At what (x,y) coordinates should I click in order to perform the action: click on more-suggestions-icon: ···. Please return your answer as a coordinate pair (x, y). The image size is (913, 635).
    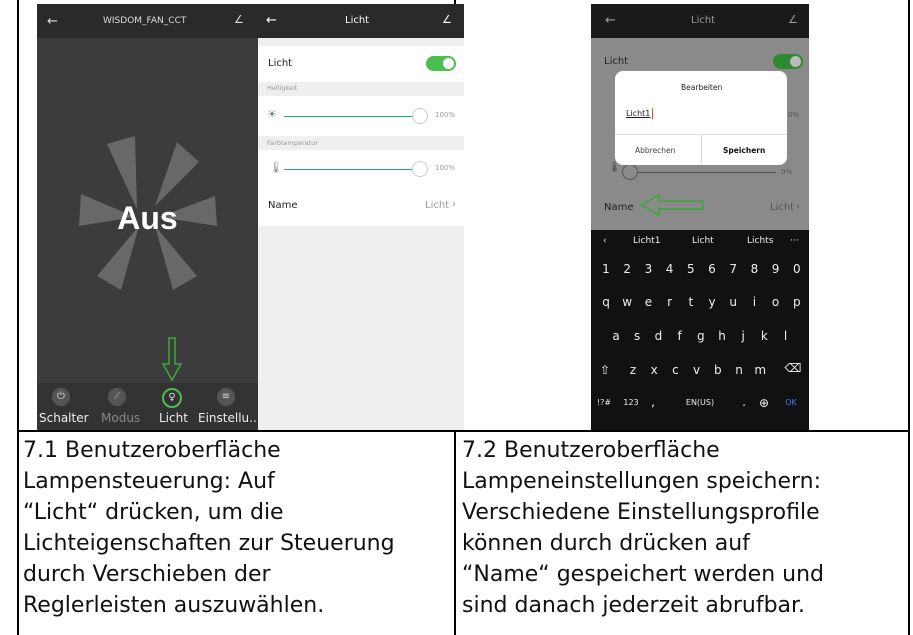
    Looking at the image, I should click on (794, 241).